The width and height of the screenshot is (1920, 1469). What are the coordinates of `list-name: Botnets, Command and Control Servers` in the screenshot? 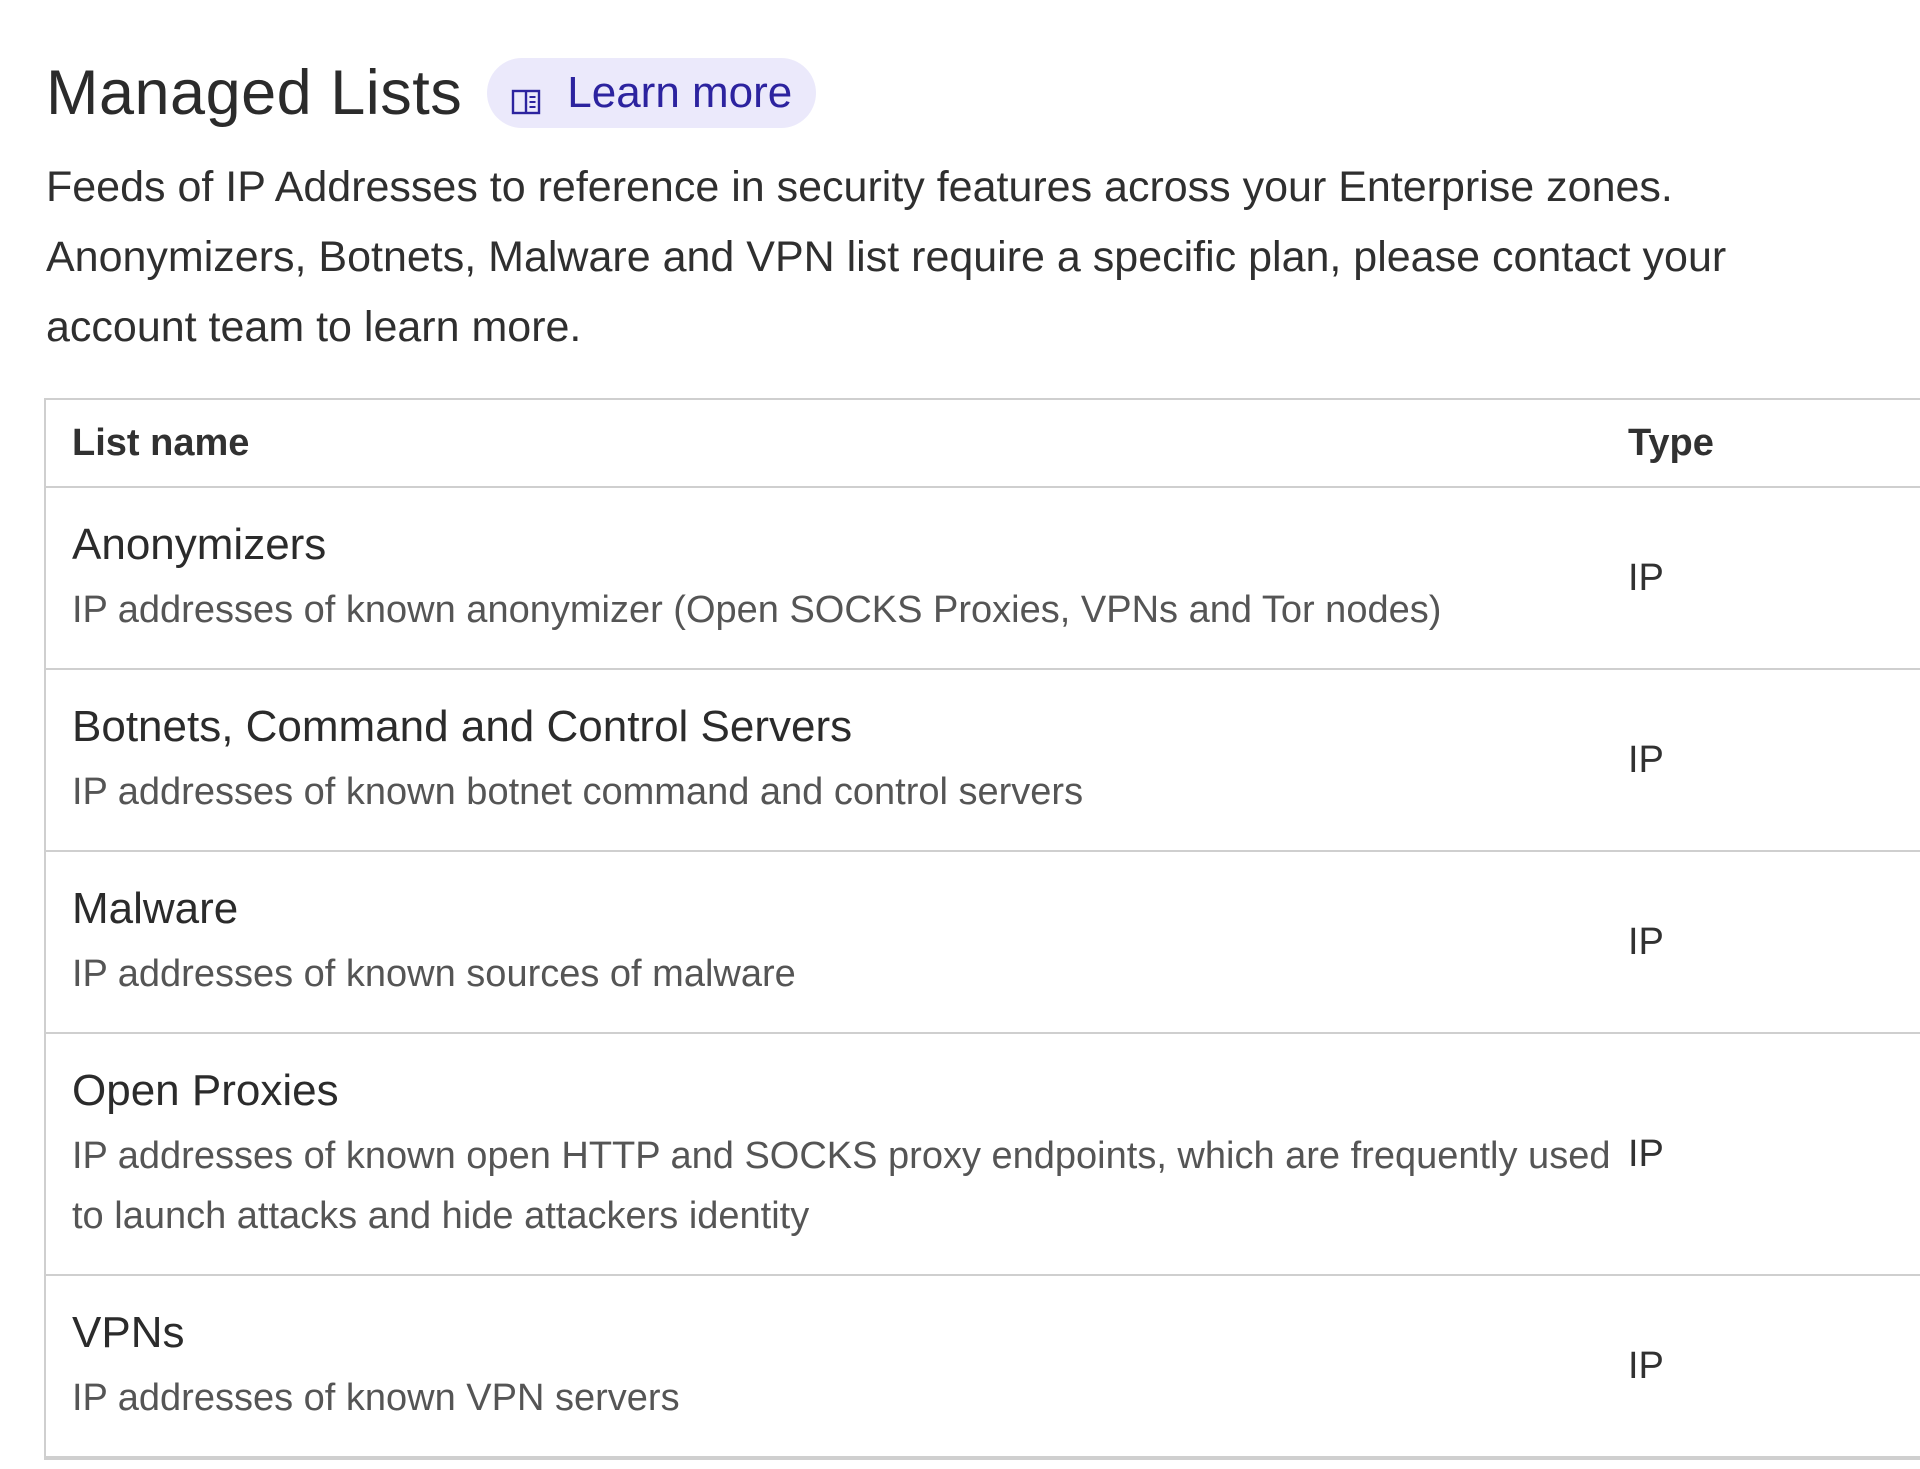 It's located at (462, 726).